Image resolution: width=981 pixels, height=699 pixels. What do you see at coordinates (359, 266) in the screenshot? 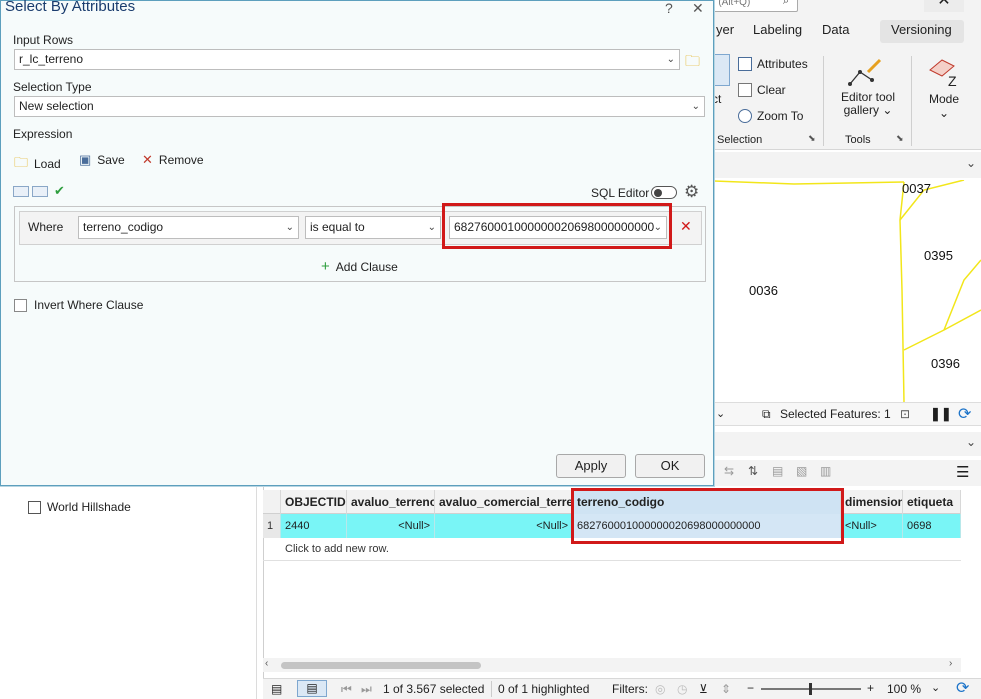
I see `add-clause-button: + Add Clause` at bounding box center [359, 266].